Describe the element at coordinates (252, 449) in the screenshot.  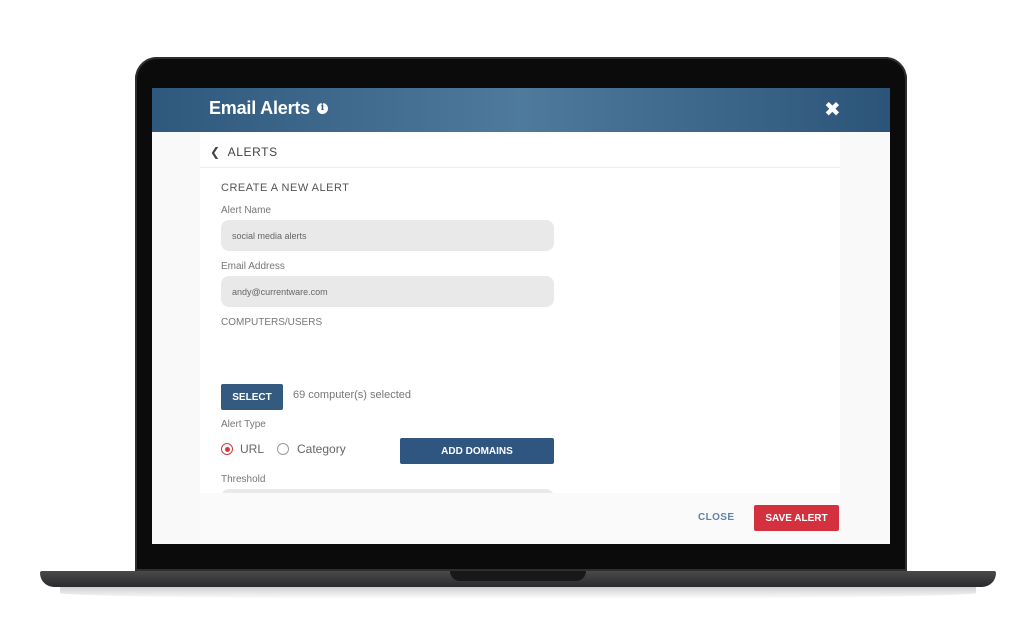
I see `radio-url-label: URL` at that location.